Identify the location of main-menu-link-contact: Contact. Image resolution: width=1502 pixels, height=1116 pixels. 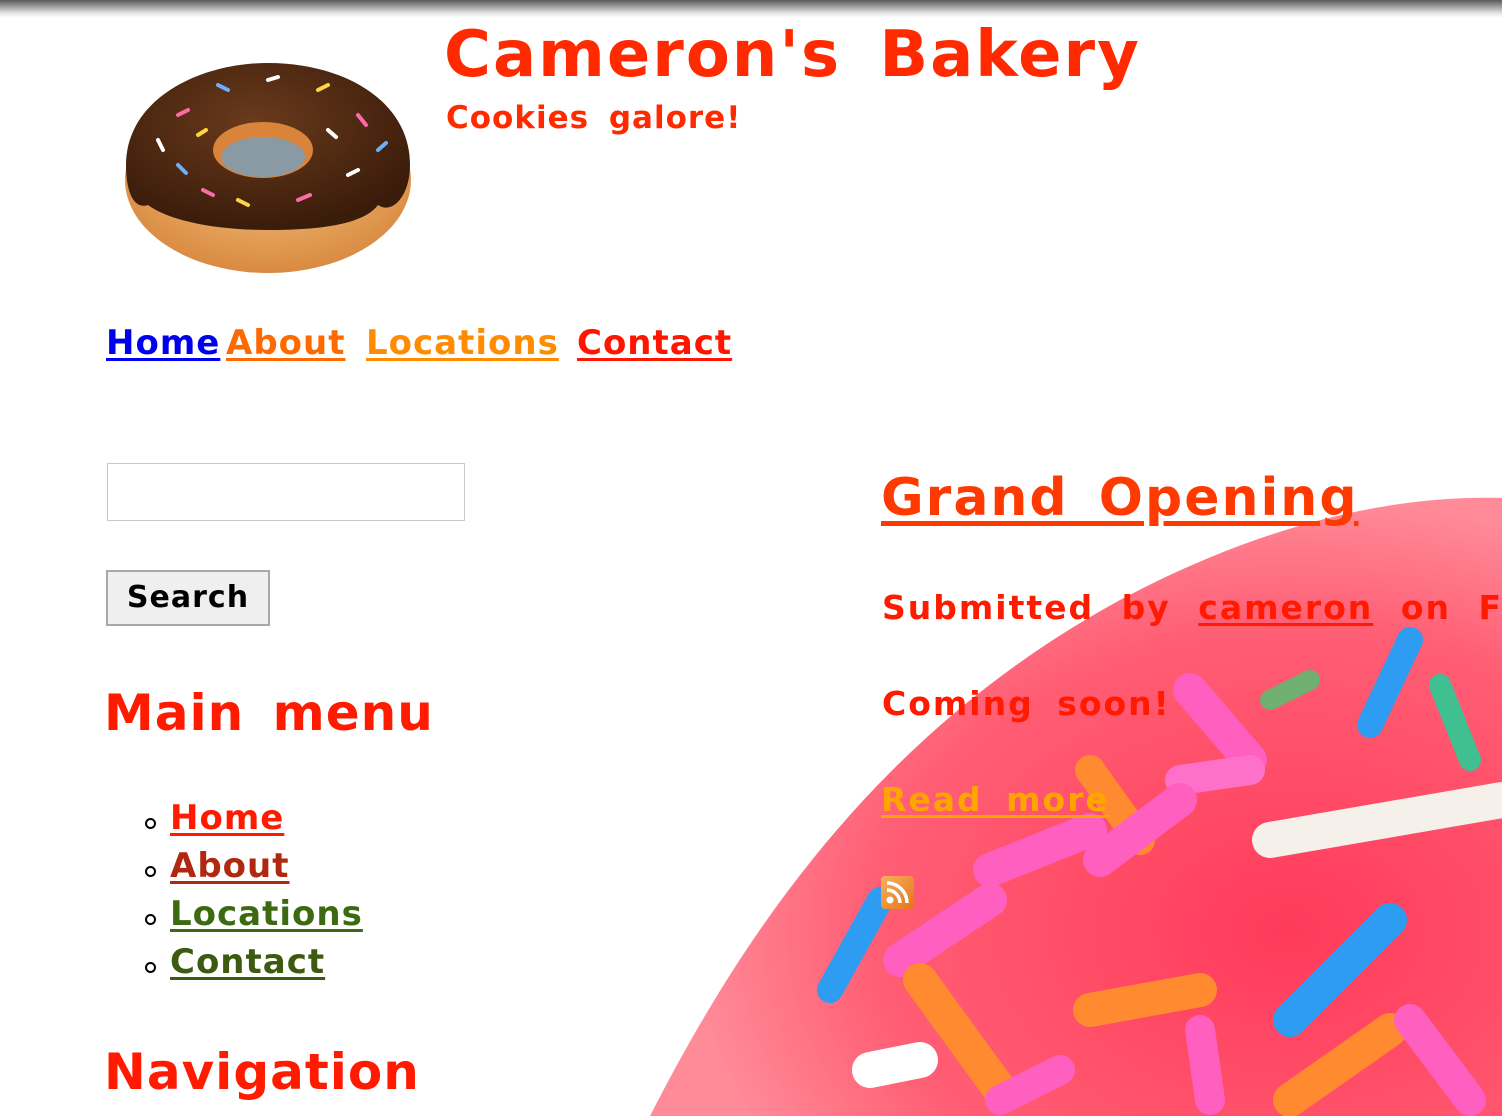
(247, 962).